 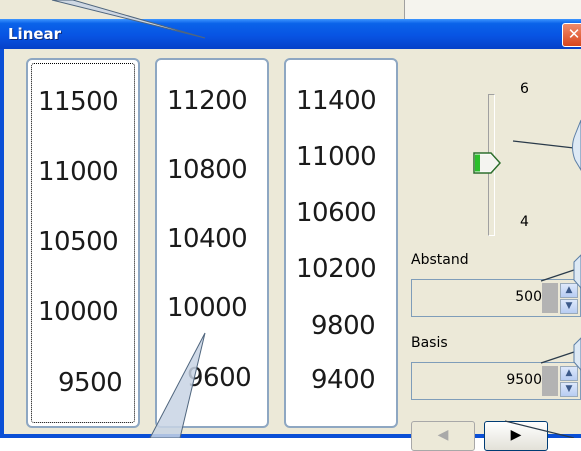 I want to click on callout-bubble-abstand, so click(x=577, y=271).